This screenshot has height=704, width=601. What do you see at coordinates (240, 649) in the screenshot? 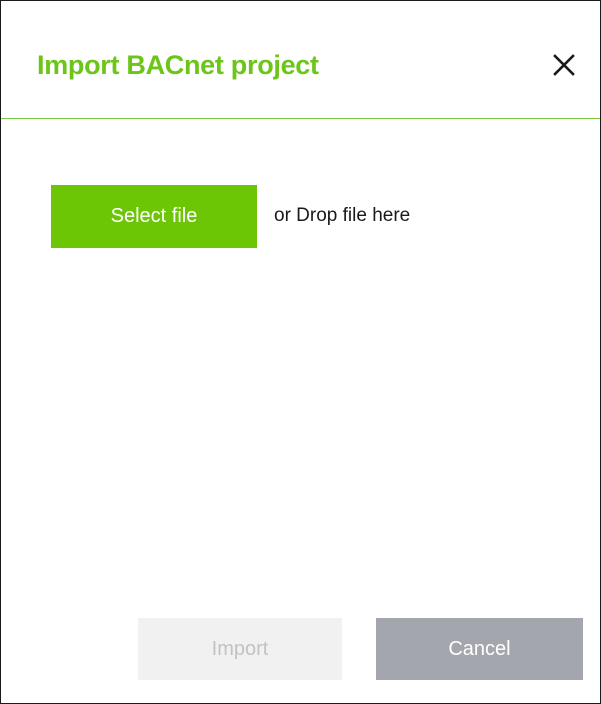
I see `import-button: Import` at bounding box center [240, 649].